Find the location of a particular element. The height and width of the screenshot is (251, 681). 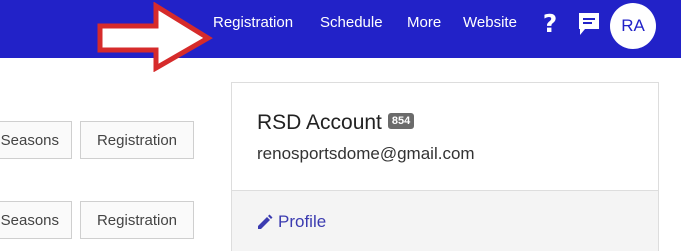

avatar-initials: RA is located at coordinates (633, 25).